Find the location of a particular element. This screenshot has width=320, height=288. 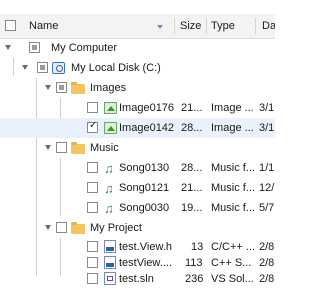

file-row: ♫ Song0121 21... Music f... 12/ is located at coordinates (137, 188).